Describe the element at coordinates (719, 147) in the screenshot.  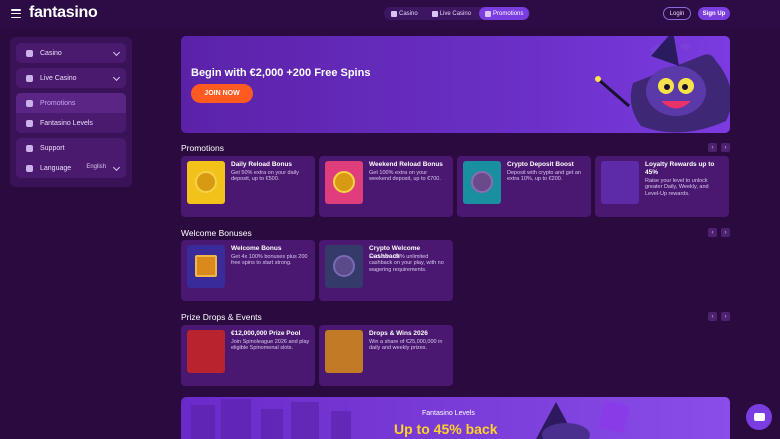
I see `promotions-carousel-arrows: ‹ ›` at that location.